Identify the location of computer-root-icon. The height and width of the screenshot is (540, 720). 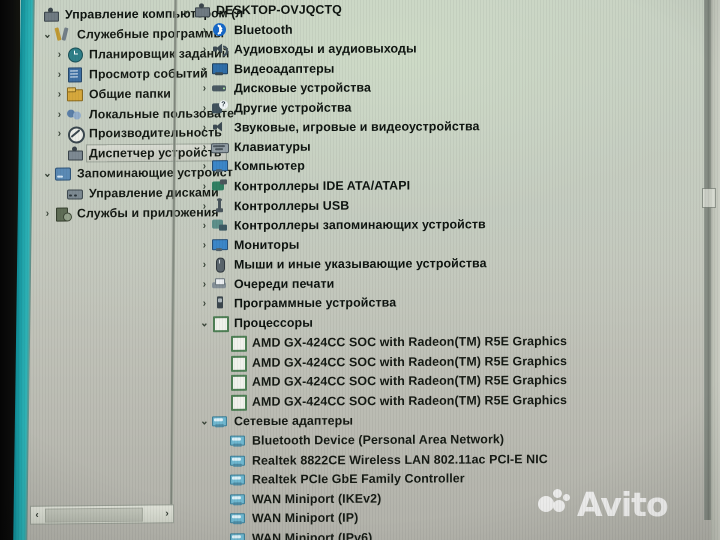
(201, 10).